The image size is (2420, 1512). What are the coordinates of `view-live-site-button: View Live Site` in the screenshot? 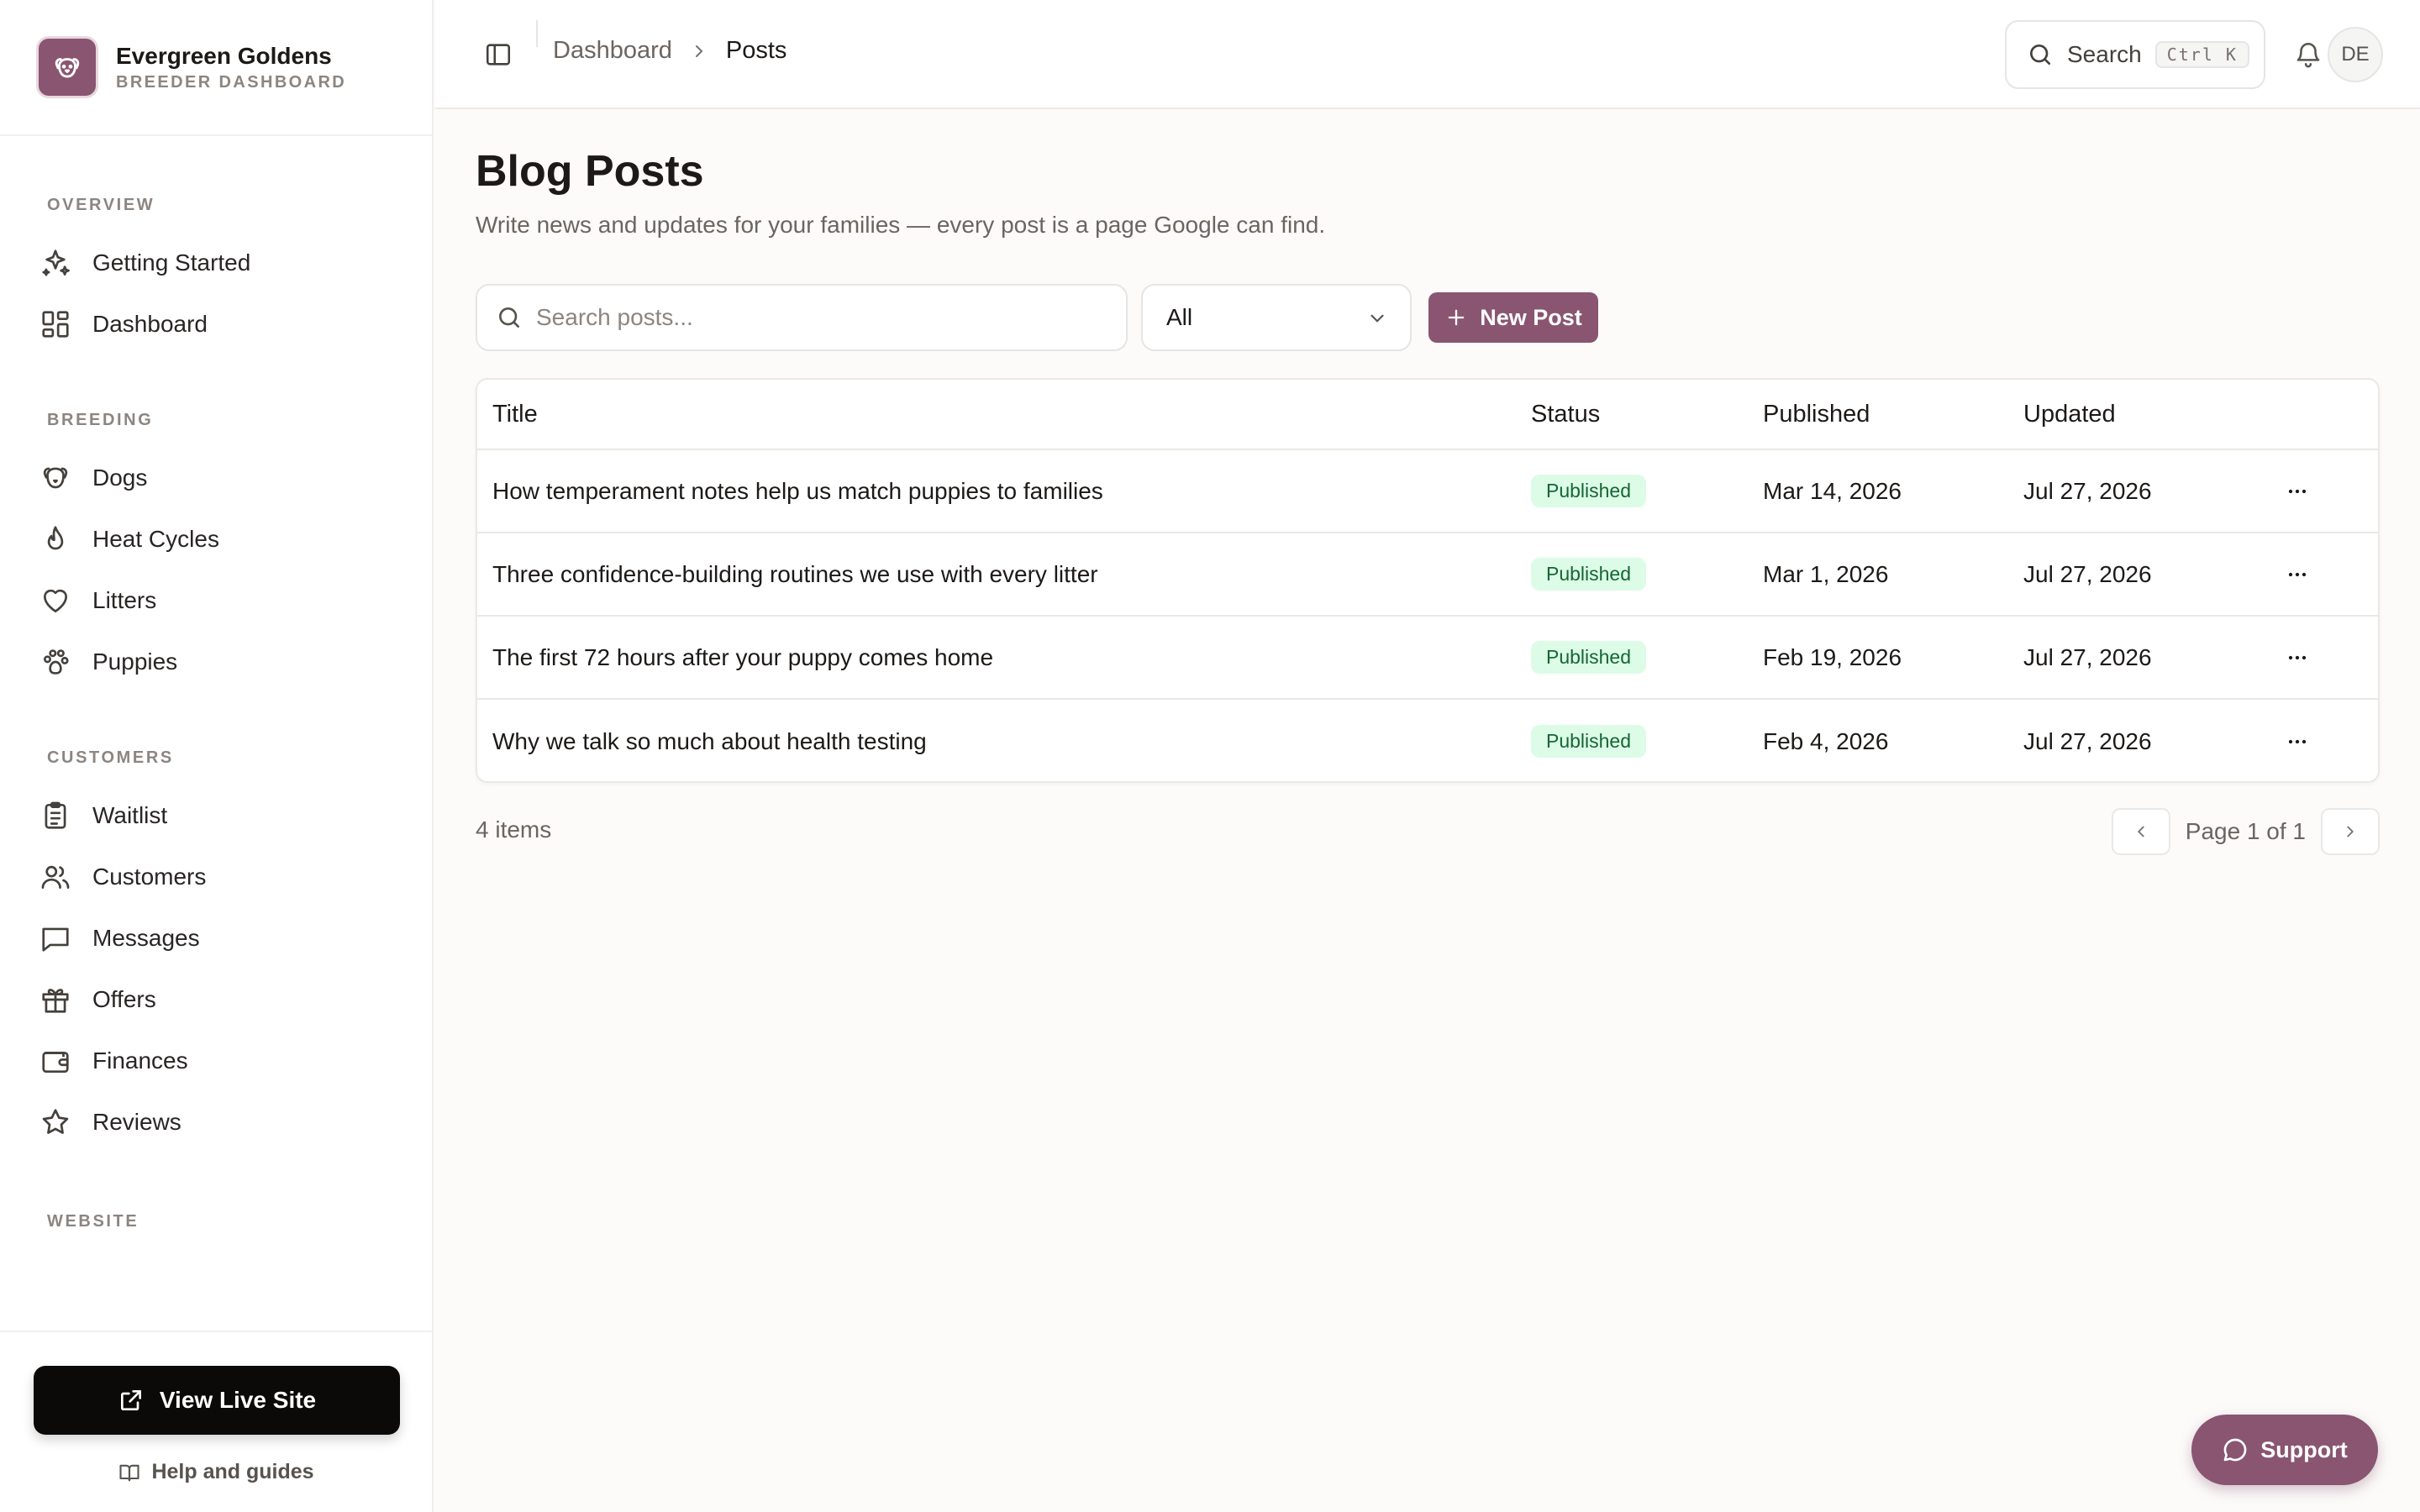 It's located at (217, 1400).